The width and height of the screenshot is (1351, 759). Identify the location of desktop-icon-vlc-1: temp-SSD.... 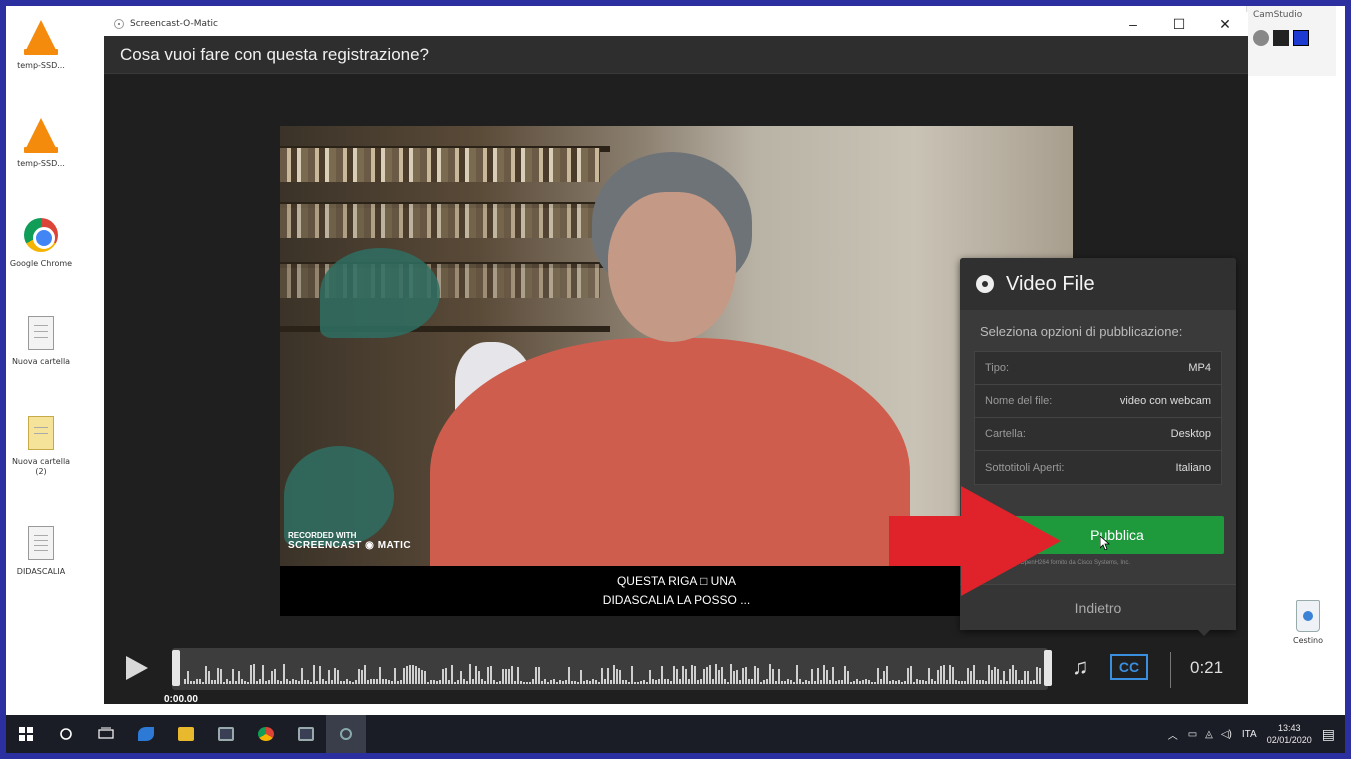
(41, 45).